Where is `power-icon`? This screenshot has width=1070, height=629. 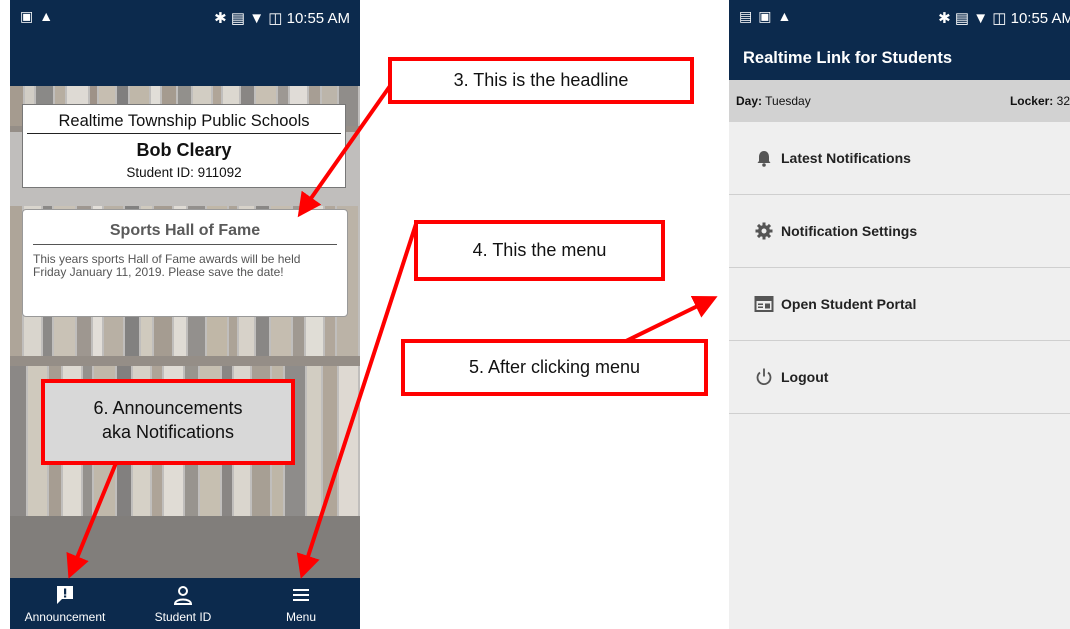
power-icon is located at coordinates (764, 377).